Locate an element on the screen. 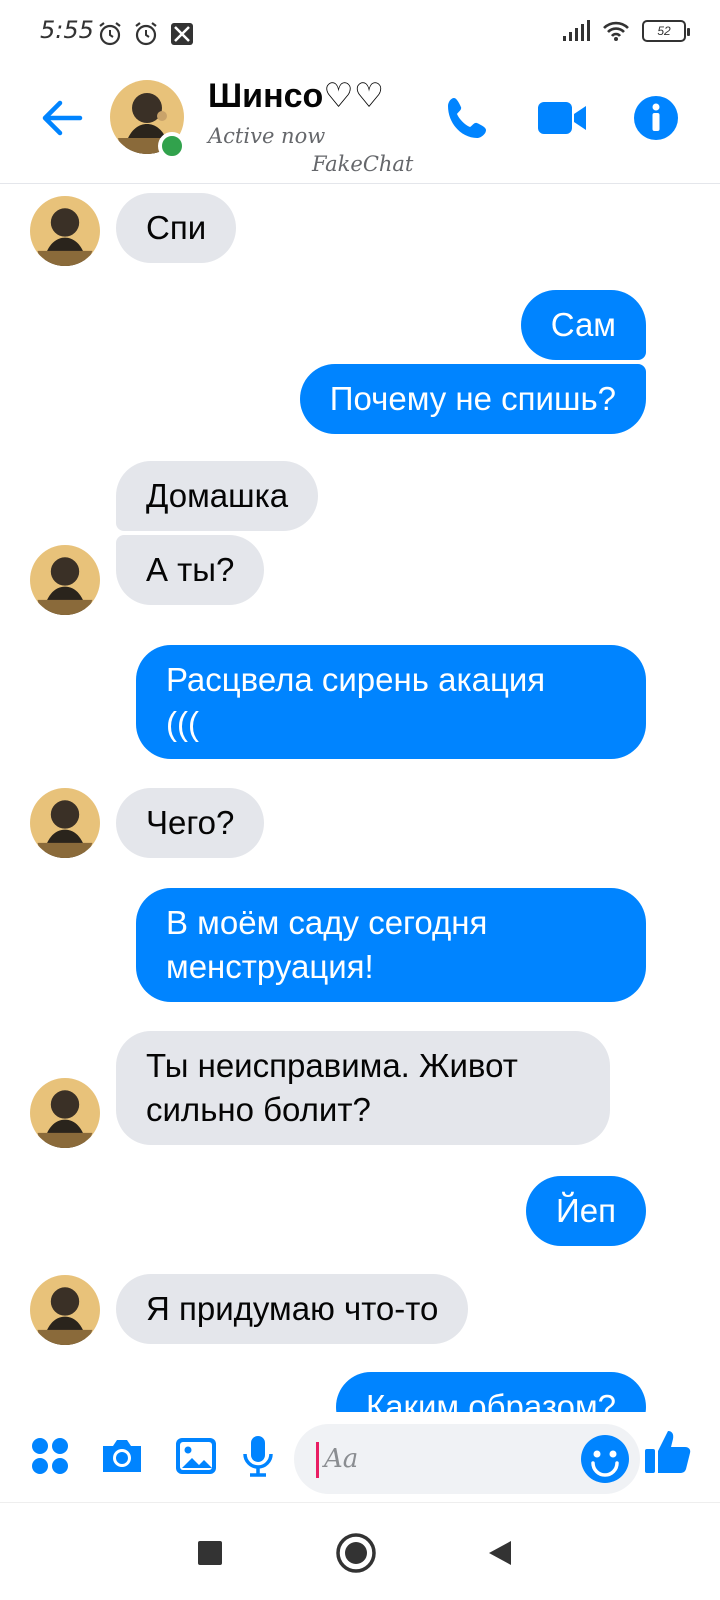 The height and width of the screenshot is (1600, 720). home-circle-icon is located at coordinates (356, 1553).